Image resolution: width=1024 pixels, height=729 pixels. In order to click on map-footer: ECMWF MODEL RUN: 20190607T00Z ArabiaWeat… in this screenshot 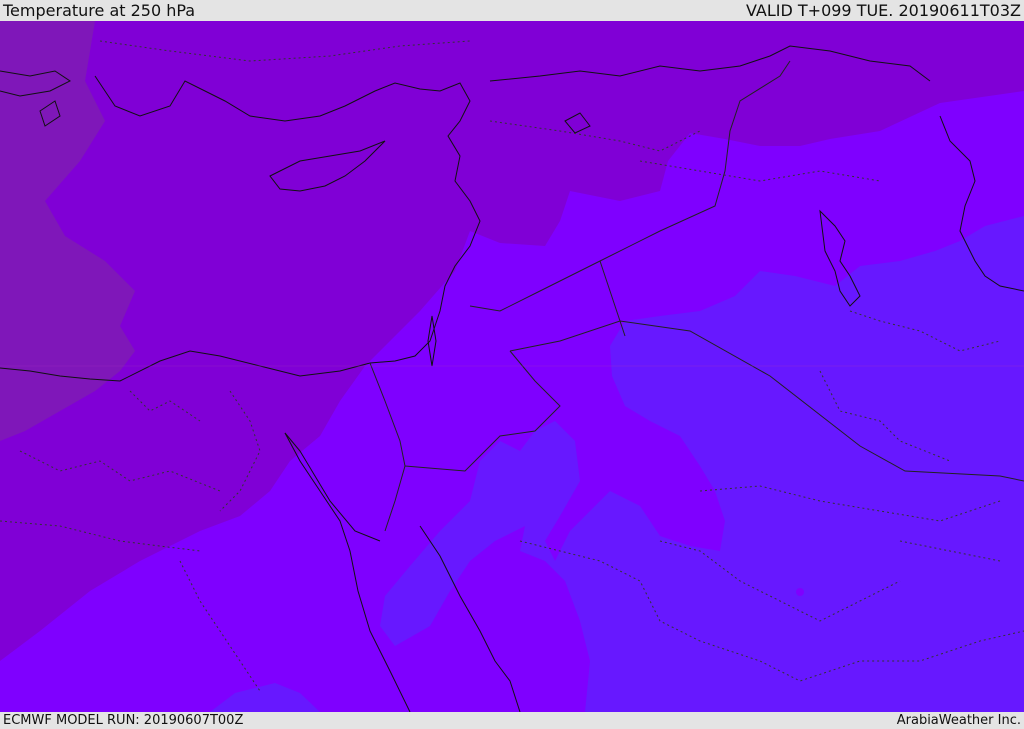, I will do `click(512, 720)`.